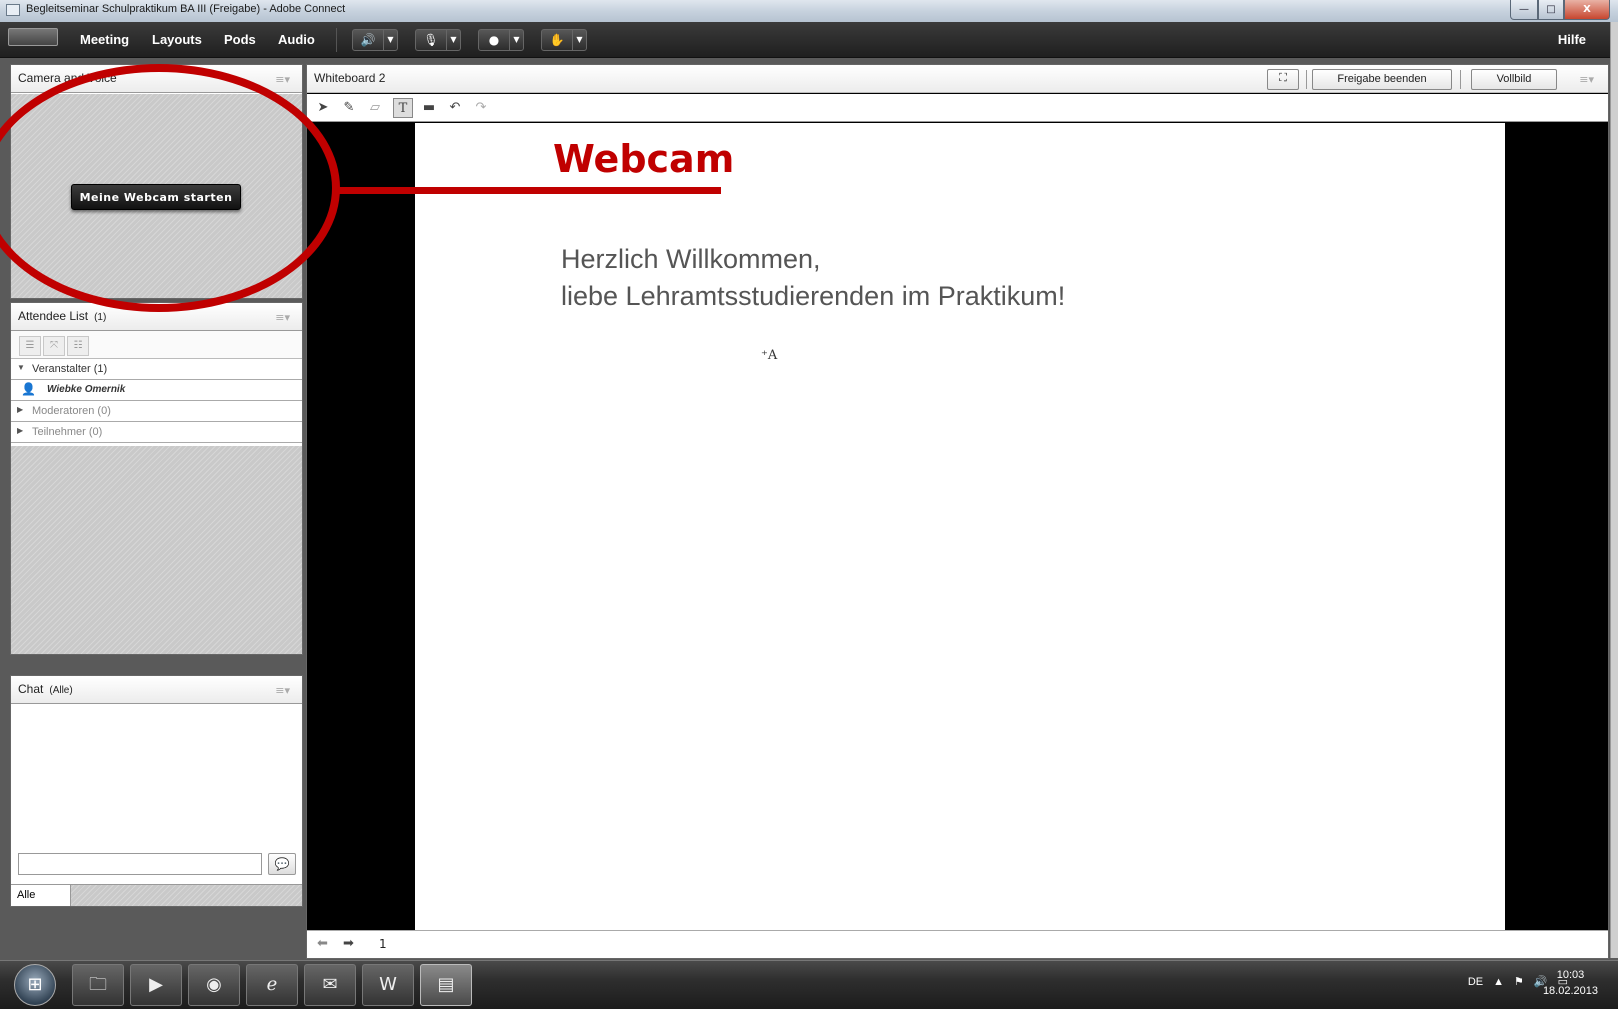 The height and width of the screenshot is (1009, 1618). I want to click on explorer-icon: 🗀, so click(98, 985).